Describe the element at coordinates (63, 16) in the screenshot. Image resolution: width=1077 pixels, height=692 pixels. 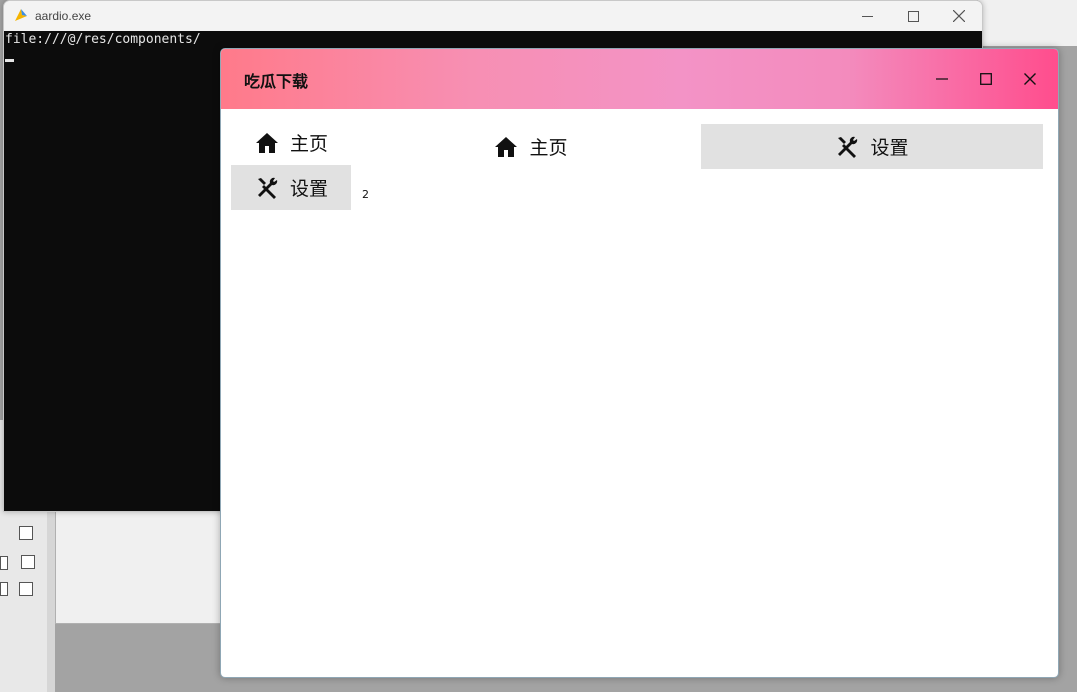
I see `console-title: aardio.exe` at that location.